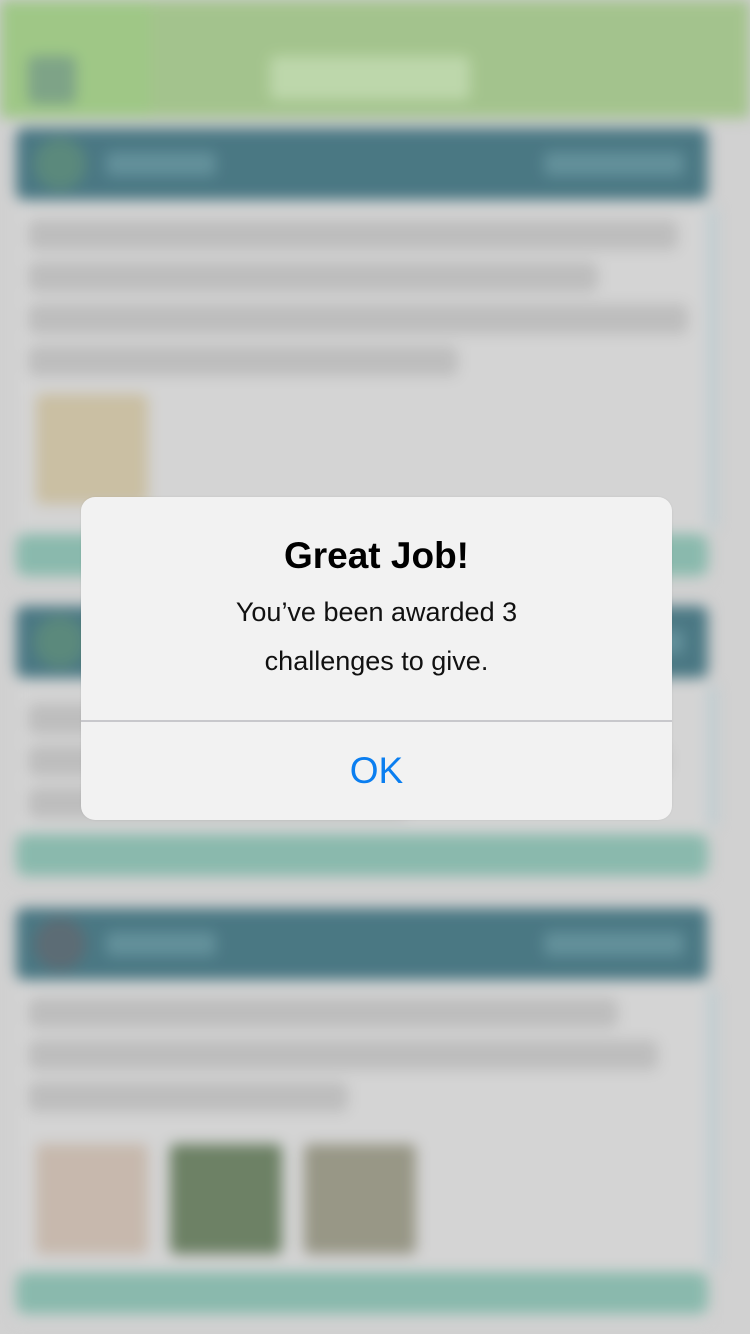  What do you see at coordinates (376, 612) in the screenshot?
I see `alert-message-line: You’ve been awarded 3` at bounding box center [376, 612].